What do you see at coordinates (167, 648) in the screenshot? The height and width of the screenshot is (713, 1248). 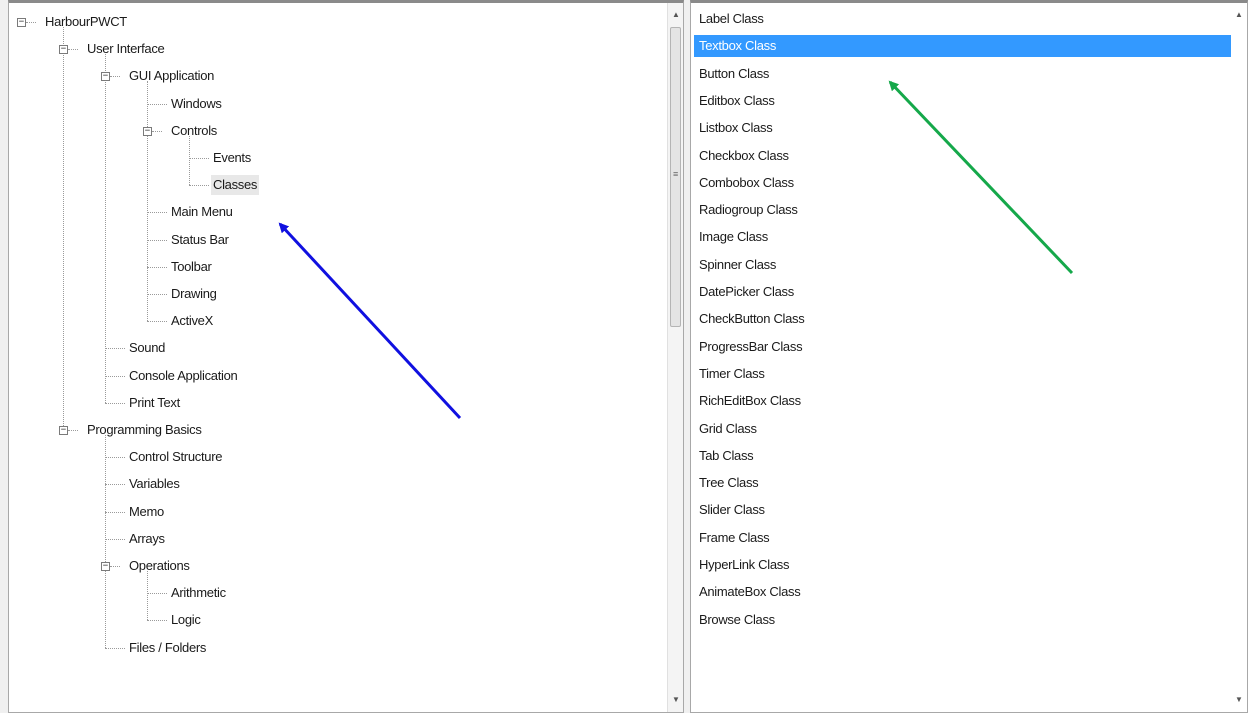 I see `tree-node: Files / Folders` at bounding box center [167, 648].